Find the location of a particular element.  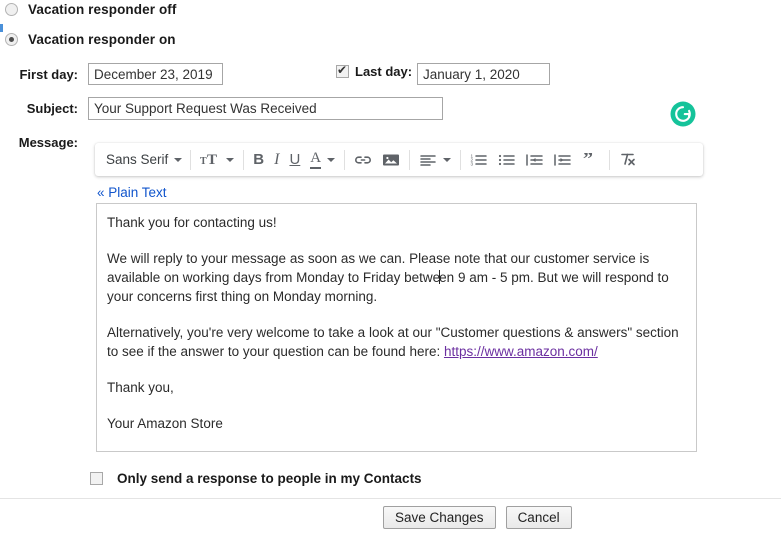

font-size-button: T T is located at coordinates (217, 159).